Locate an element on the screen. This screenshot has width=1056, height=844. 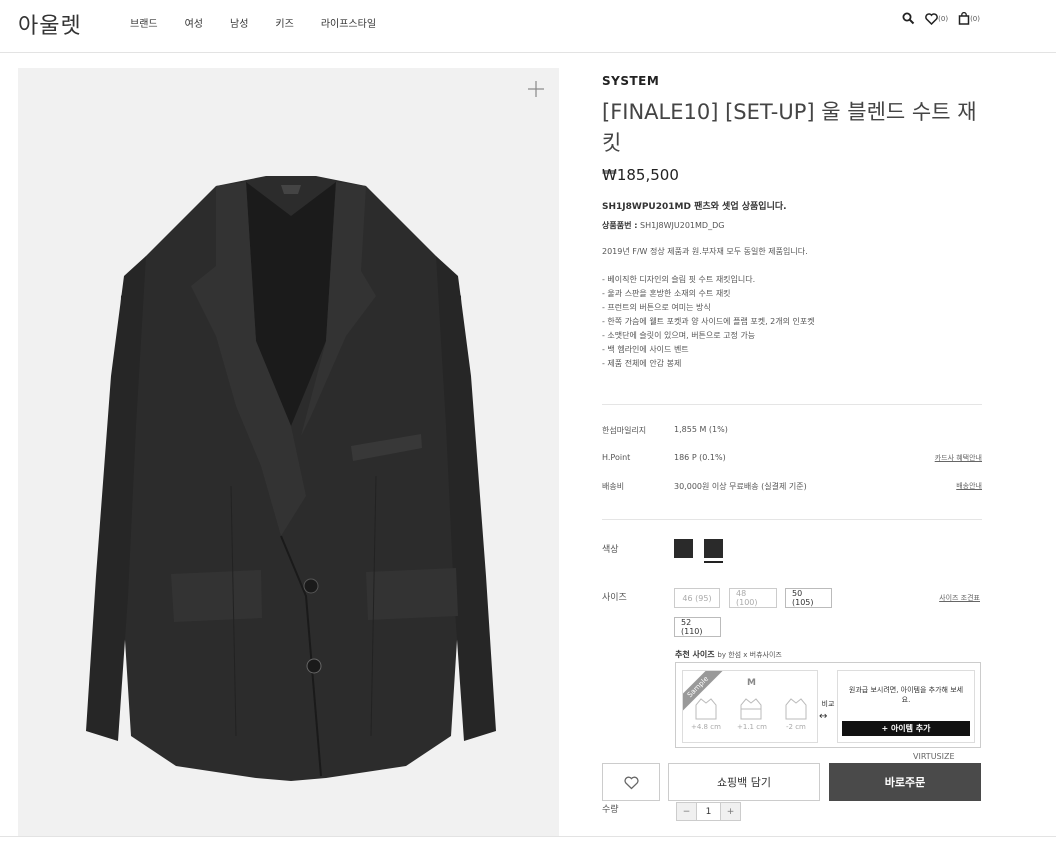
sample-size-card: Sample M +4.8 cm +1.1 cm -2 cm is located at coordinates (750, 706).